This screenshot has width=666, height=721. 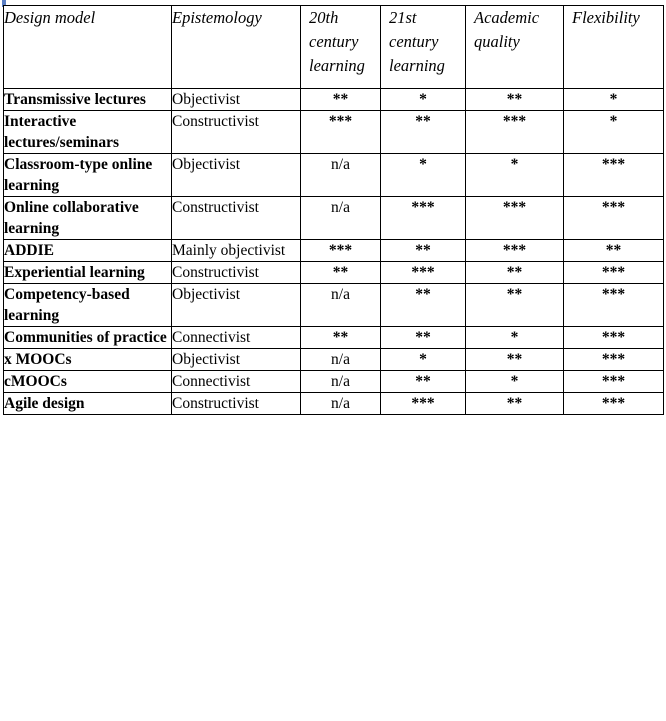 I want to click on header-line: quality, so click(x=497, y=41).